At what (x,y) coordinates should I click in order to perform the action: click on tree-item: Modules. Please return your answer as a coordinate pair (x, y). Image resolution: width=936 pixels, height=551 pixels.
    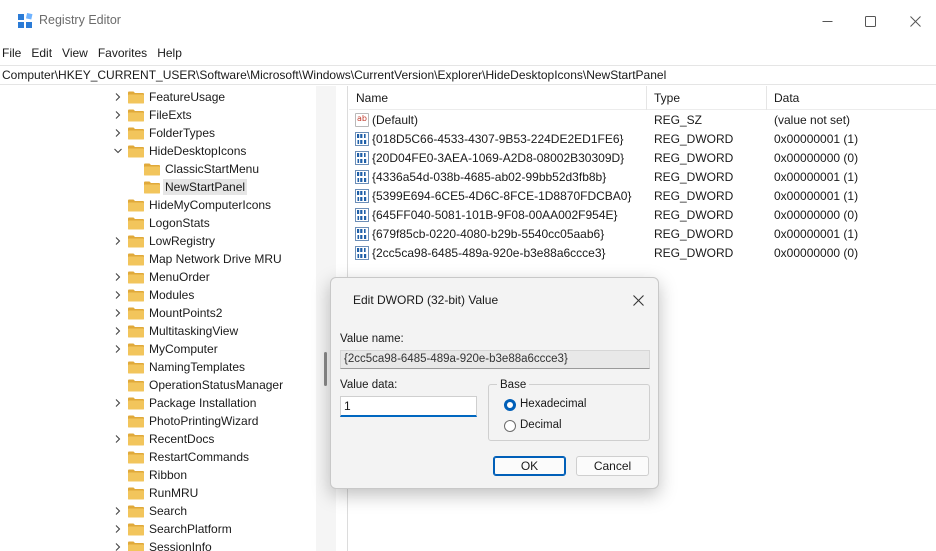
    Looking at the image, I should click on (158, 295).